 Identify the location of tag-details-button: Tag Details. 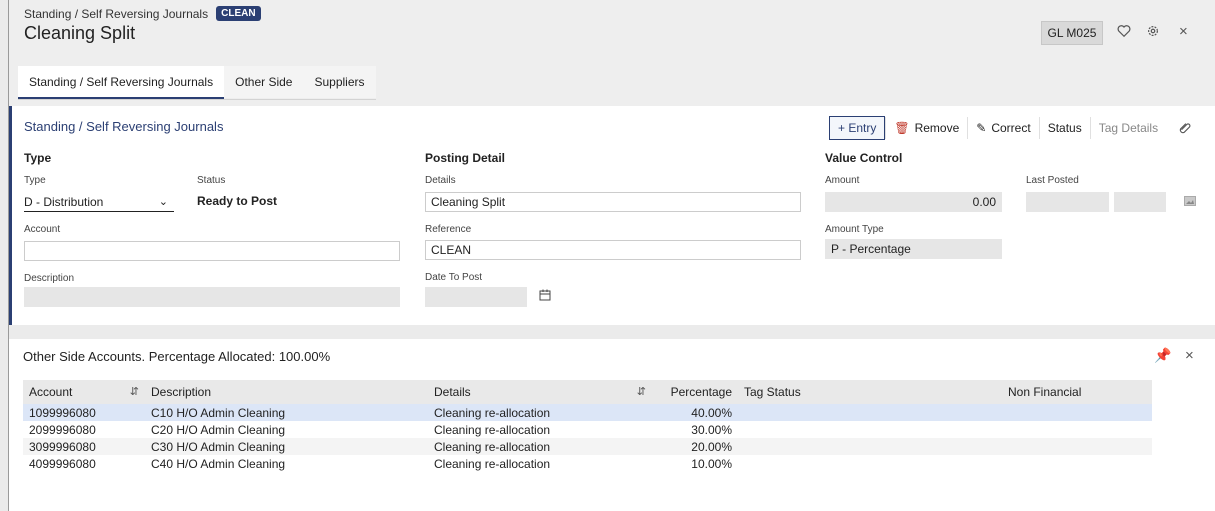
(1127, 128).